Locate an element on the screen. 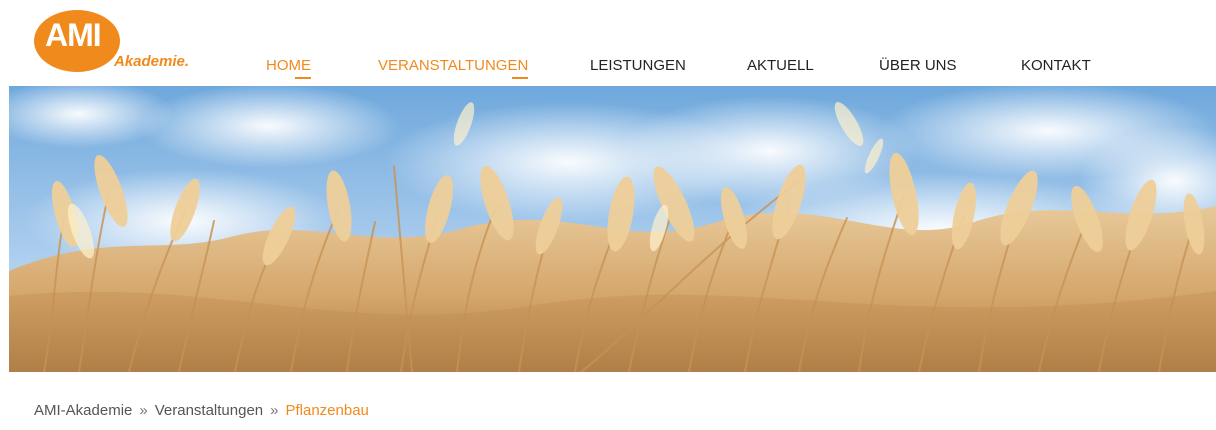 This screenshot has height=430, width=1216. nav-item-kontakt: KONTAKT is located at coordinates (1056, 68).